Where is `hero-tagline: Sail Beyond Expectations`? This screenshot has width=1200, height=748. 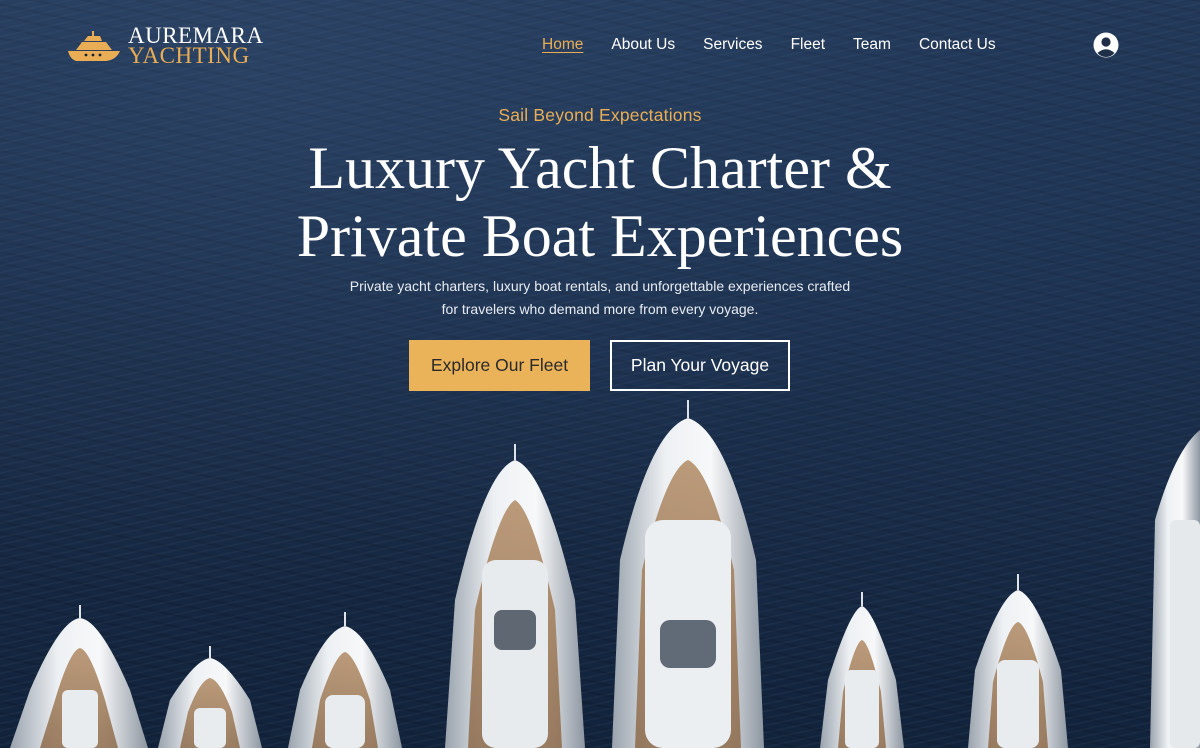 hero-tagline: Sail Beyond Expectations is located at coordinates (600, 115).